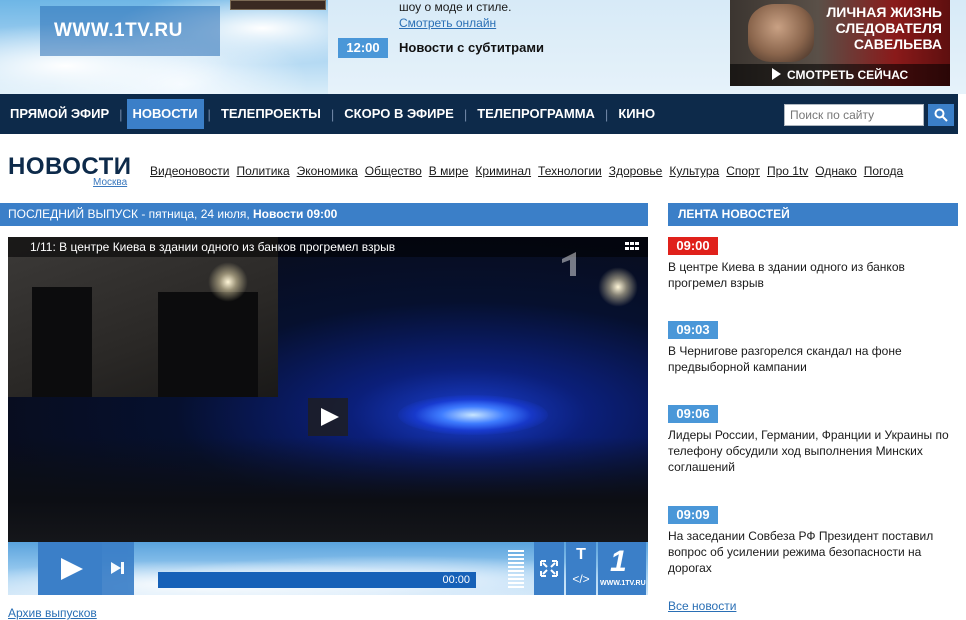 The image size is (966, 620). Describe the element at coordinates (536, 114) in the screenshot. I see `nav-item: ТЕЛЕПРОГРАММА` at that location.